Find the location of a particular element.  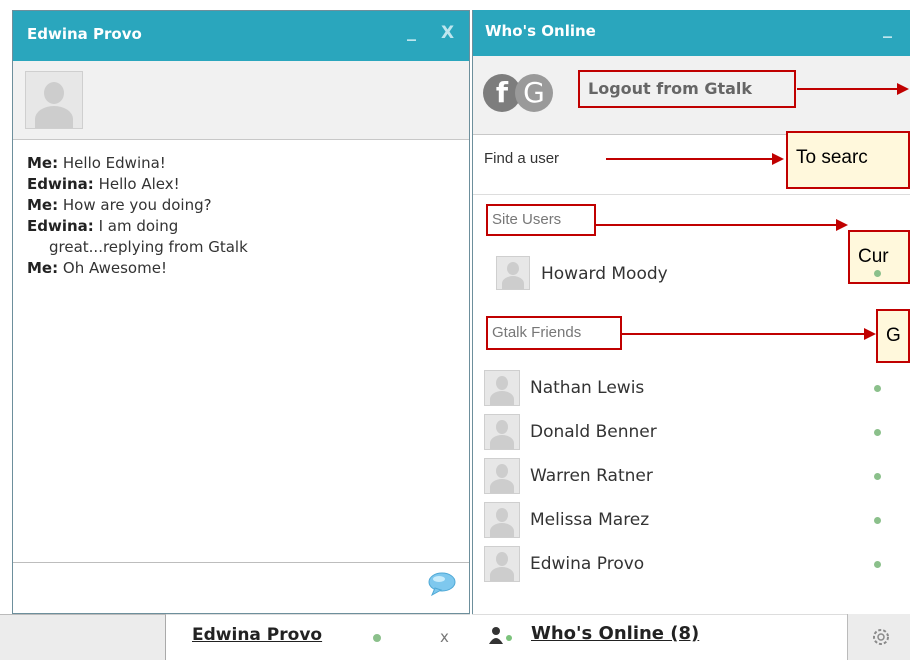

who-online-title: Who's Online is located at coordinates (540, 31).